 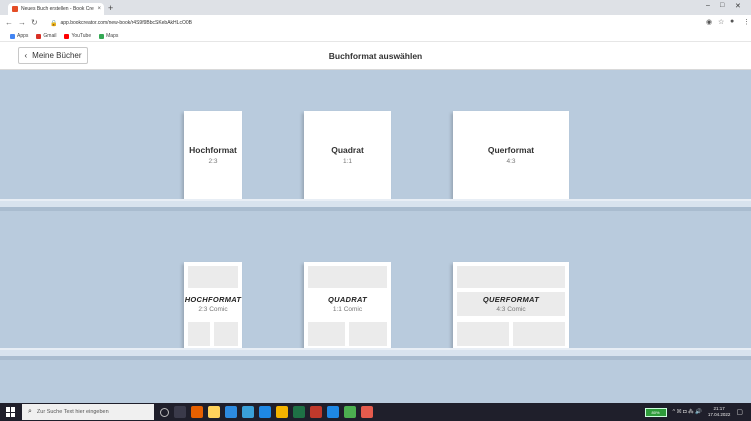 What do you see at coordinates (213, 161) in the screenshot?
I see `format-ratio: 2:3` at bounding box center [213, 161].